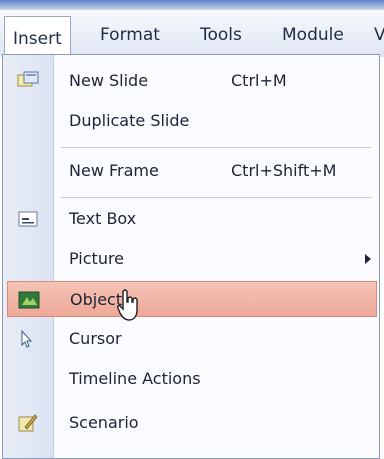 The image size is (384, 459). I want to click on menu-item-new-slide-shortcut: Ctrl+M, so click(259, 80).